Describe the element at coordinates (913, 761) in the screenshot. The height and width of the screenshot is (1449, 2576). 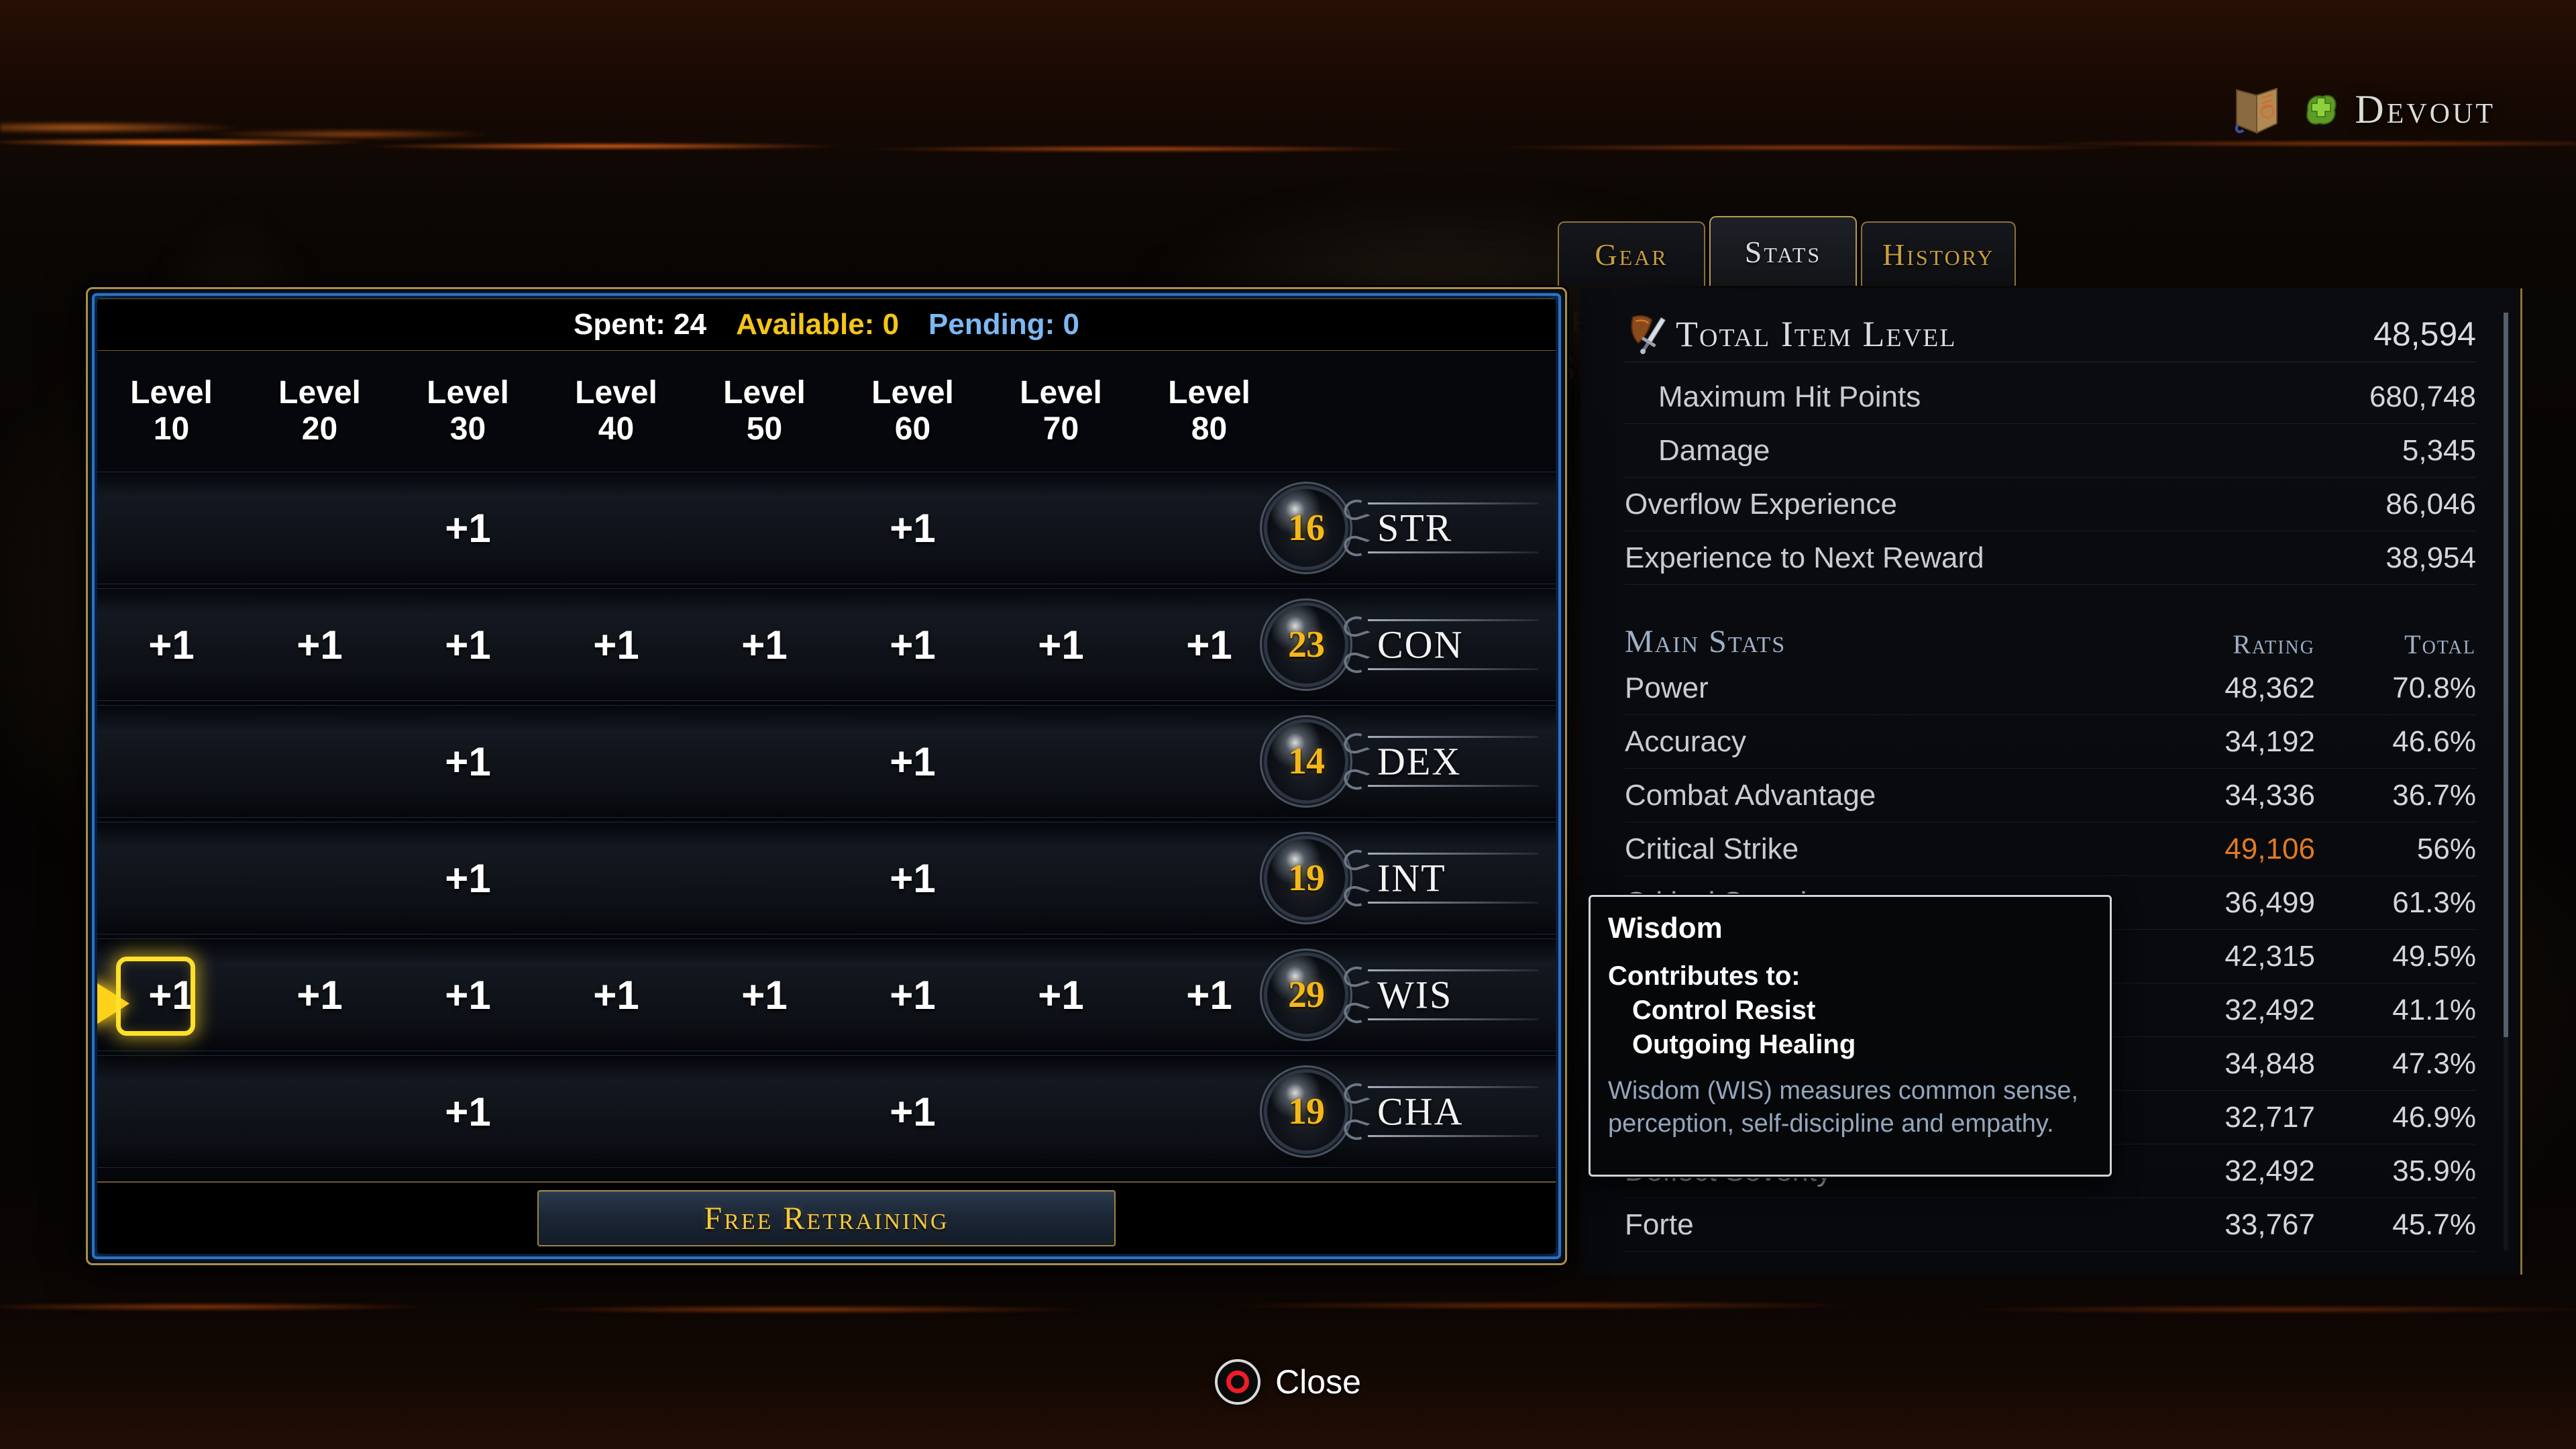
I see `ability-cell-dex-level-60: +1` at that location.